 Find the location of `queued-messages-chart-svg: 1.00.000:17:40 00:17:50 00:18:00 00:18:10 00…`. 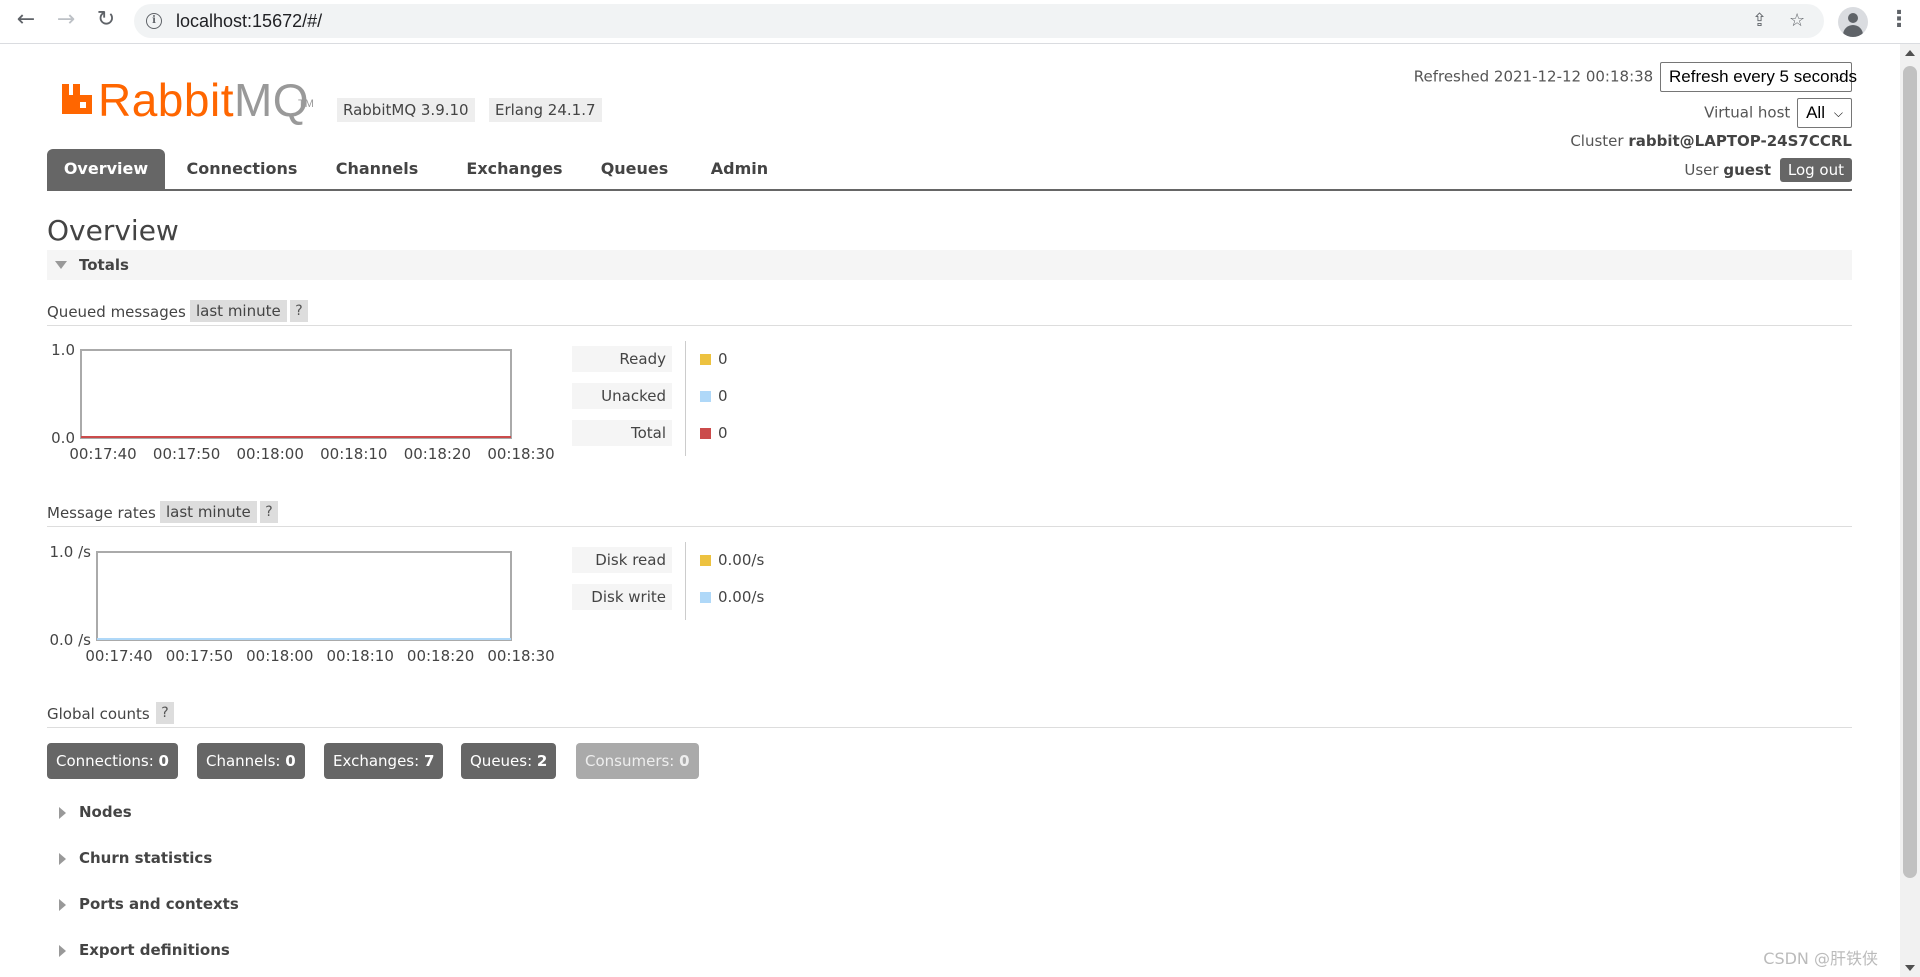

queued-messages-chart-svg: 1.00.000:17:40 00:17:50 00:18:00 00:18:10 00… is located at coordinates (303, 402).